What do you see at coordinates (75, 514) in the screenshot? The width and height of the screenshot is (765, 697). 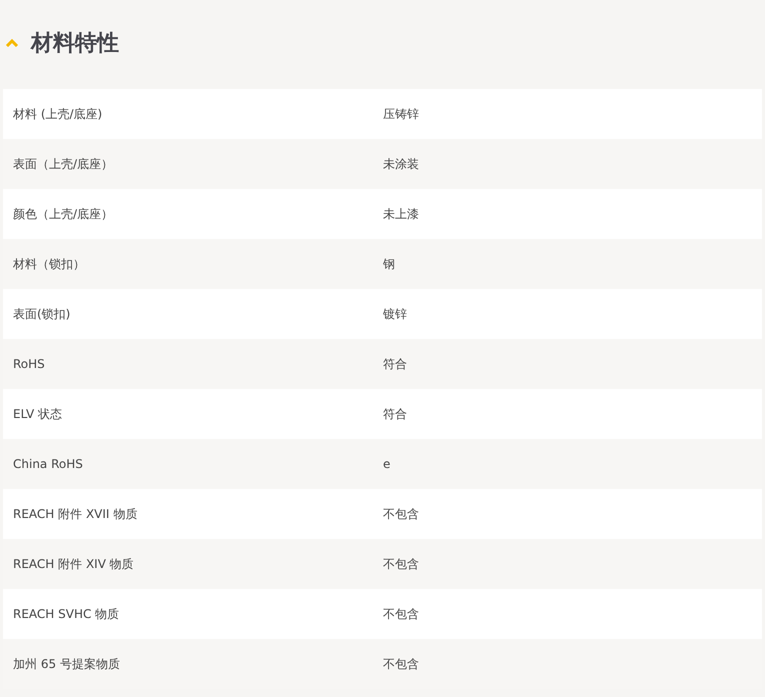 I see `property-label: REACH 附件 XVII 物质` at bounding box center [75, 514].